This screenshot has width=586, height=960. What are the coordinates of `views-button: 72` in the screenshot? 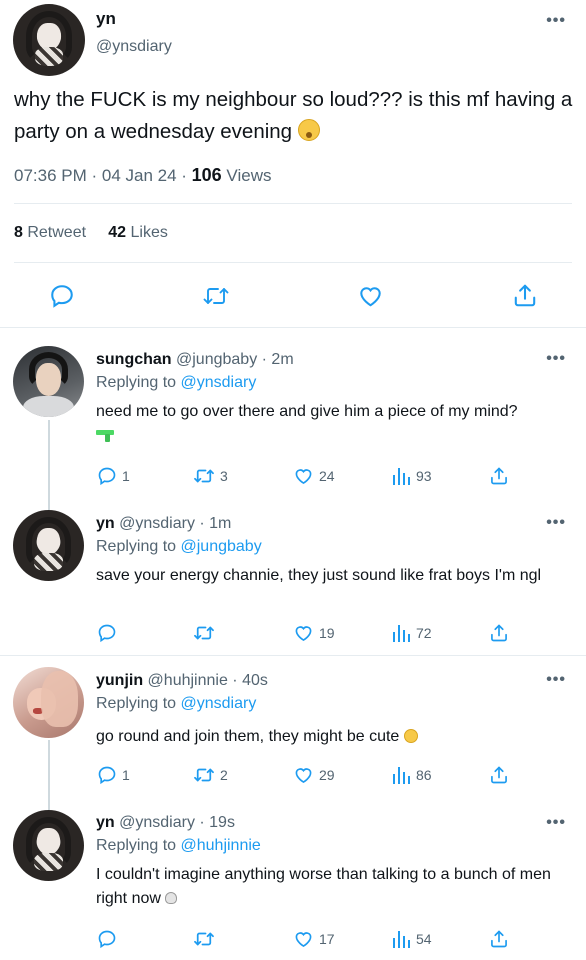 It's located at (412, 633).